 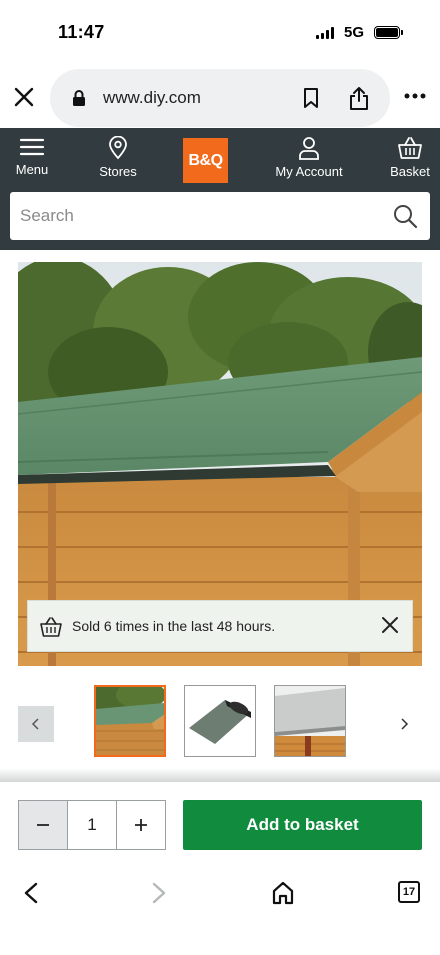 What do you see at coordinates (32, 169) in the screenshot?
I see `nav-menu-label: Menu` at bounding box center [32, 169].